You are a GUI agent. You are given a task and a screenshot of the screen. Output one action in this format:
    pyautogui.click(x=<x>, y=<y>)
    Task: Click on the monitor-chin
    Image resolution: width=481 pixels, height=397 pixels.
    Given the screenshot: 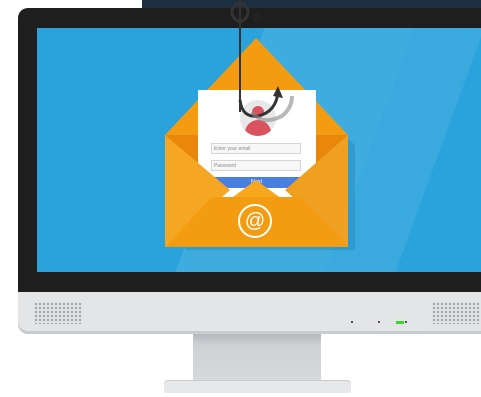 What is the action you would take?
    pyautogui.click(x=249, y=313)
    